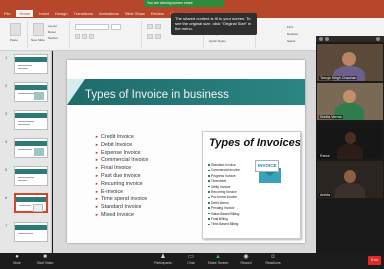 This screenshot has height=269, width=384. I want to click on slide-thumbnail-panel: 1 2 3 4 5 6 7, so click(26, 152).